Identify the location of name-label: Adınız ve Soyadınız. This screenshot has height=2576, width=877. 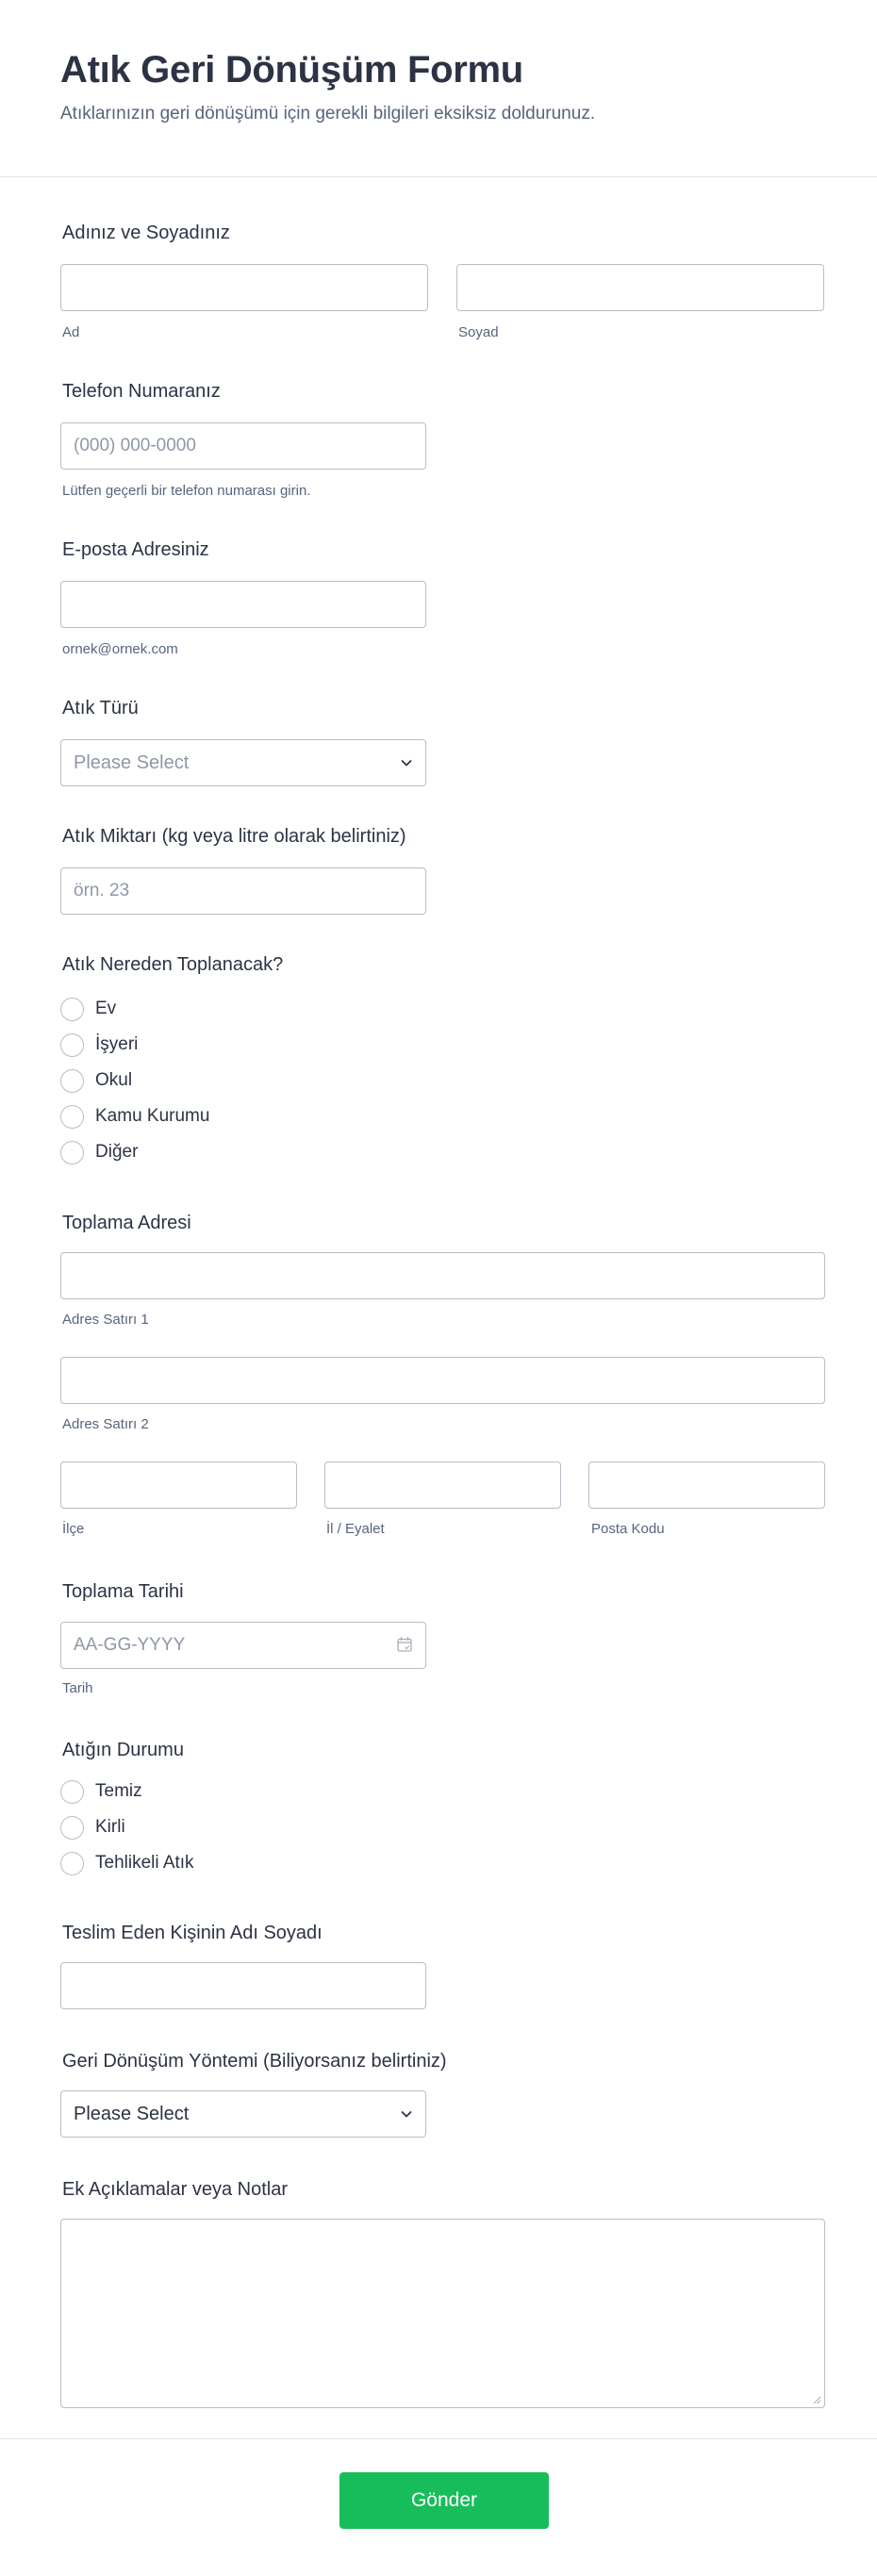
(146, 233).